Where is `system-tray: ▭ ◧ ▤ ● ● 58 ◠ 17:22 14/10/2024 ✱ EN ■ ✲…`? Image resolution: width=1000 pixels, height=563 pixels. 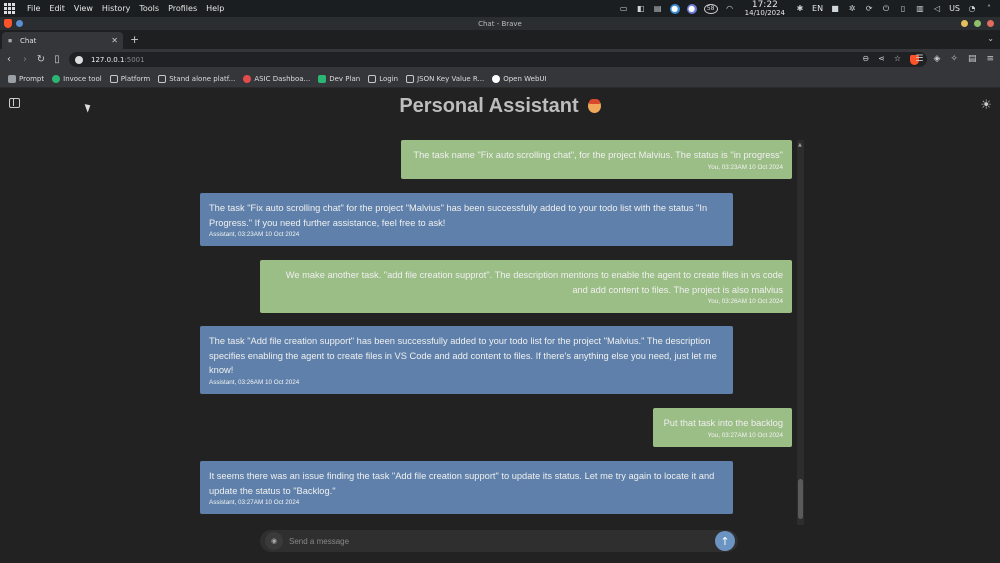 system-tray: ▭ ◧ ▤ ● ● 58 ◠ 17:22 14/10/2024 ✱ EN ■ ✲… is located at coordinates (806, 8).